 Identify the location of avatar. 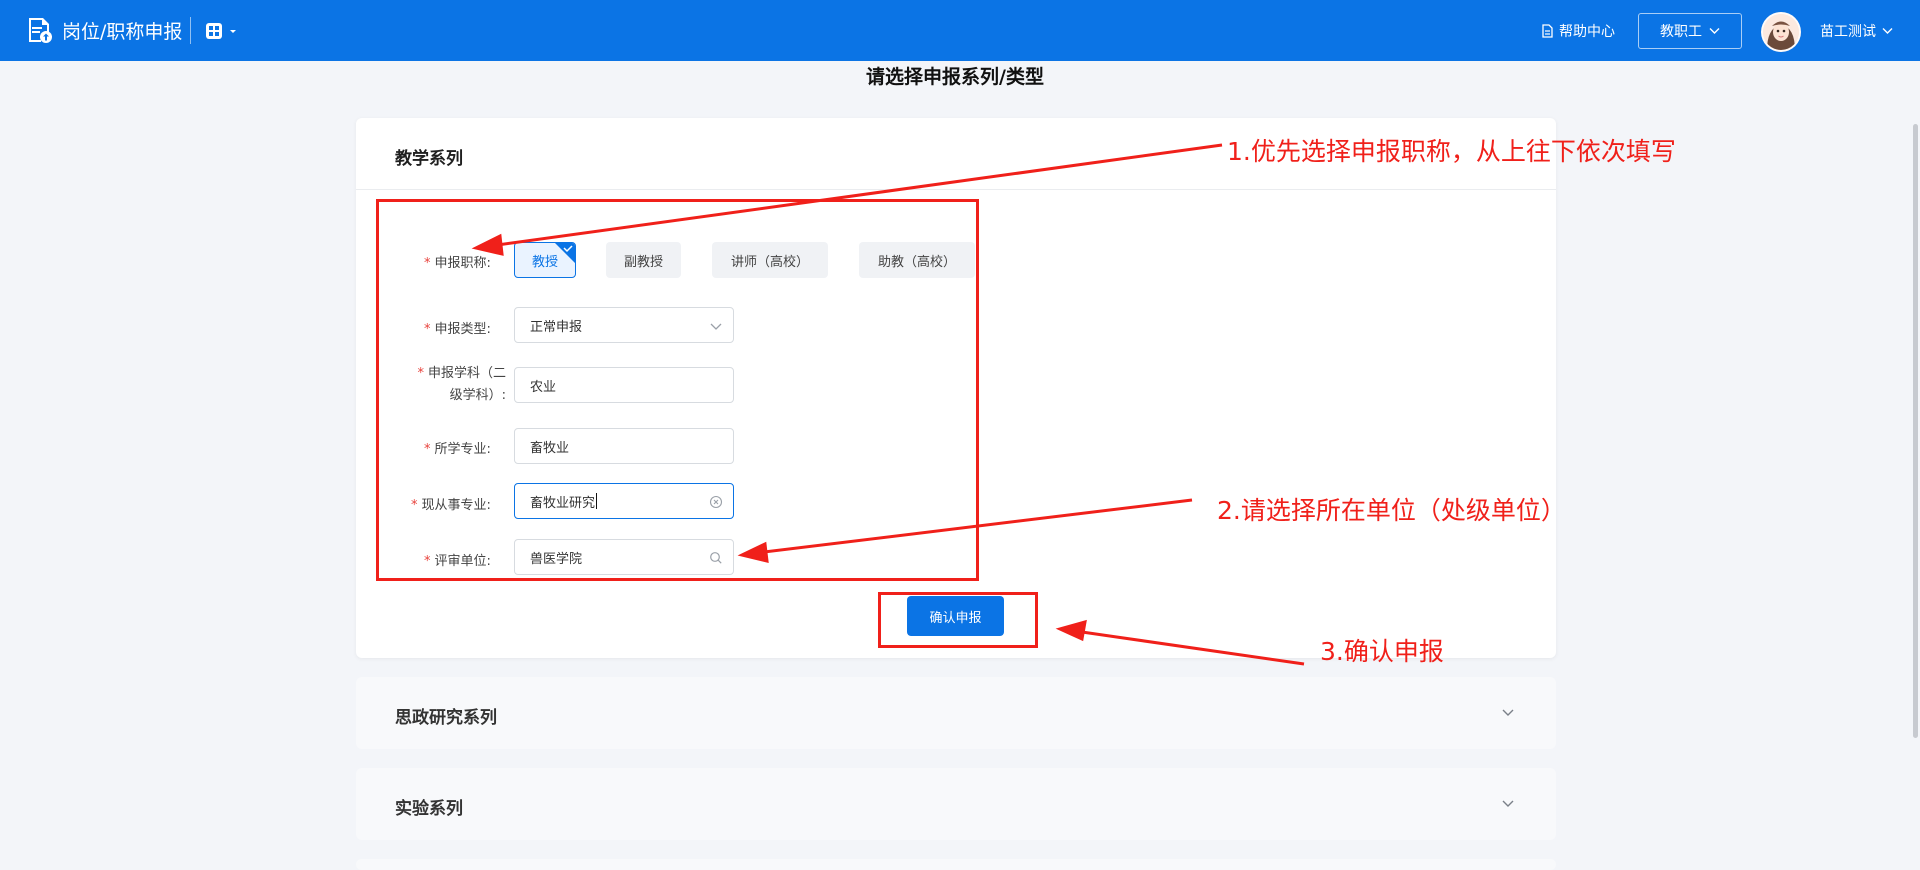
(1781, 32).